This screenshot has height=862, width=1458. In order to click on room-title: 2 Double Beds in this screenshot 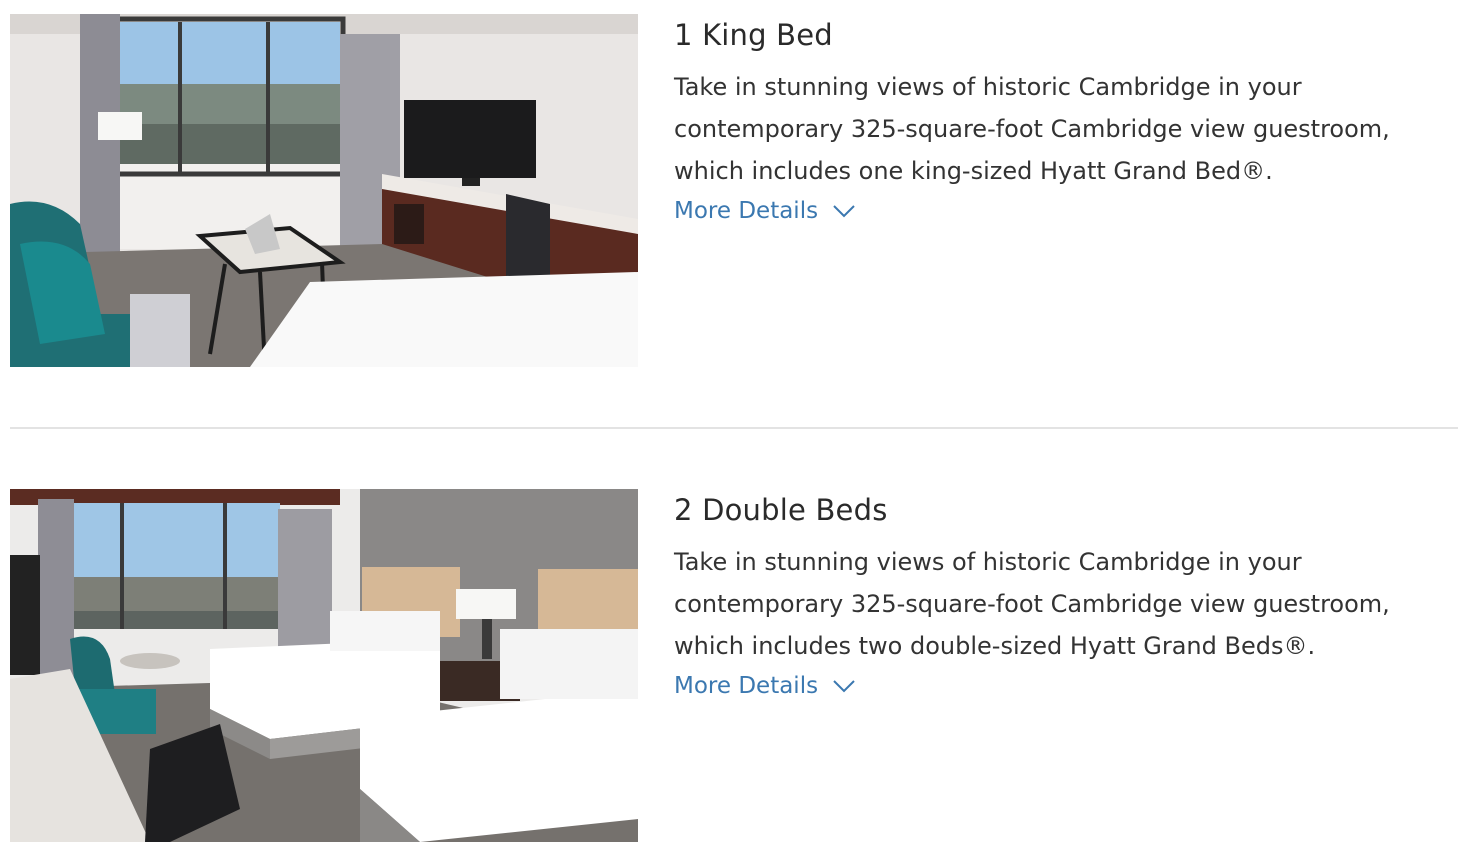, I will do `click(781, 510)`.